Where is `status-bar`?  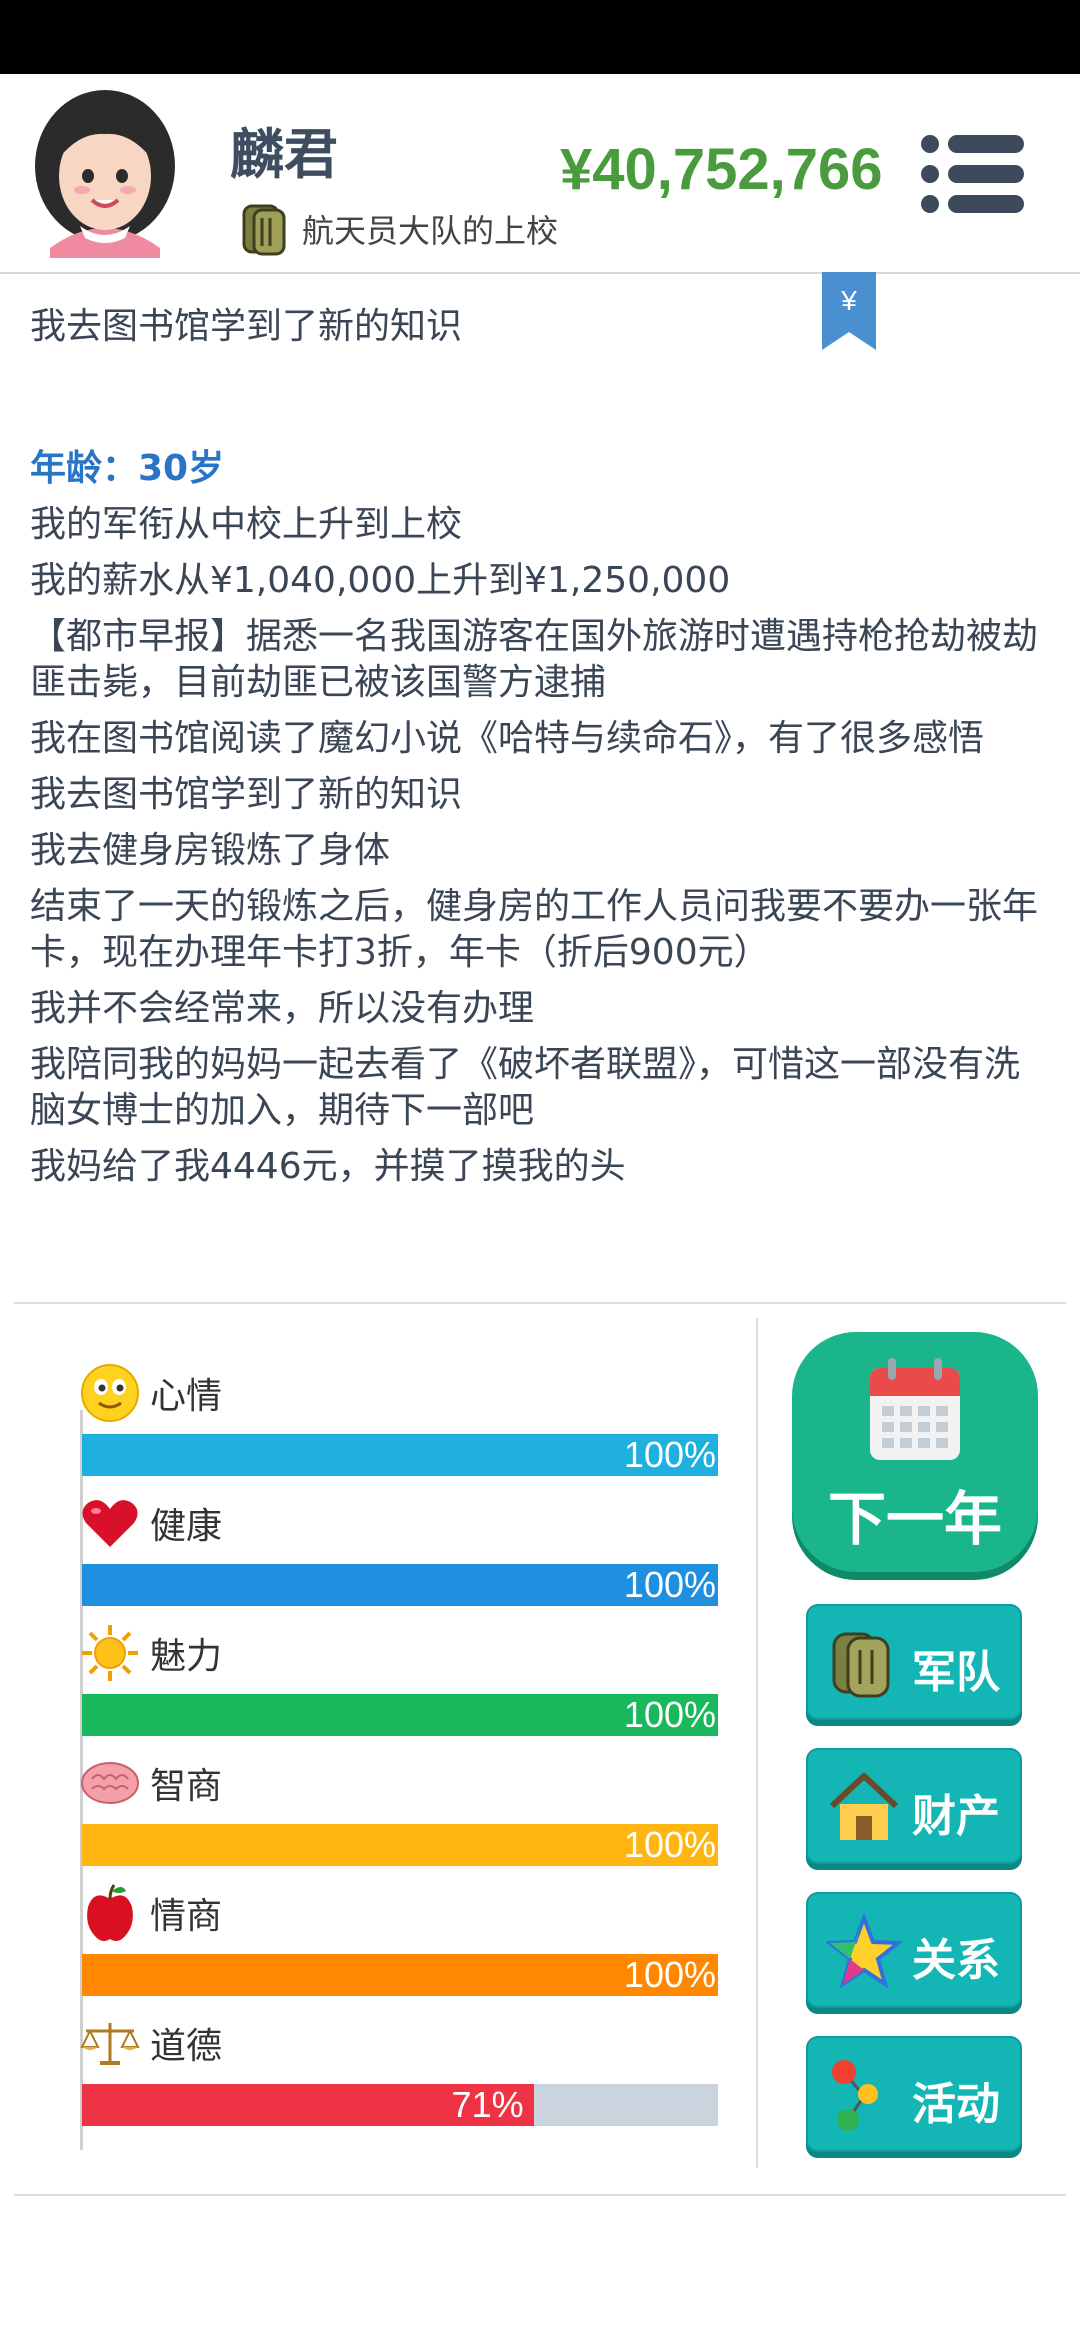 status-bar is located at coordinates (540, 37).